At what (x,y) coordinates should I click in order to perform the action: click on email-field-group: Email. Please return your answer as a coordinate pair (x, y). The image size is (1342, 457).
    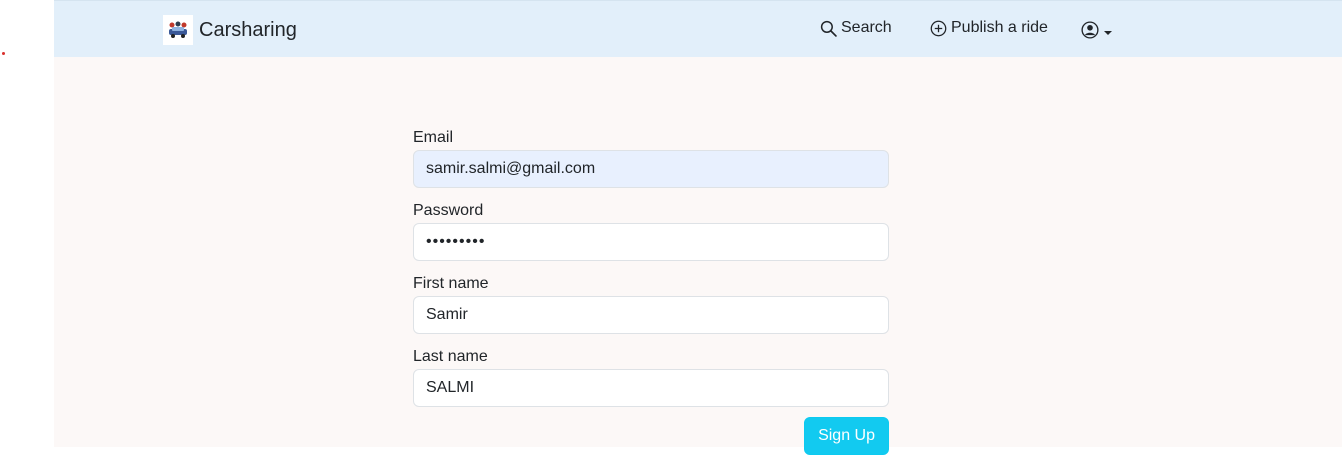
    Looking at the image, I should click on (651, 157).